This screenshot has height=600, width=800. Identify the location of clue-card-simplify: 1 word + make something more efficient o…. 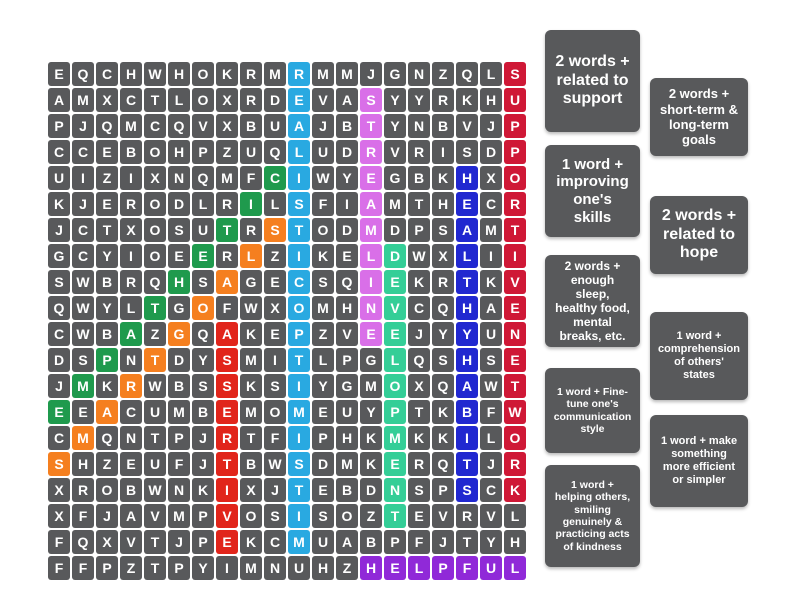
(699, 461).